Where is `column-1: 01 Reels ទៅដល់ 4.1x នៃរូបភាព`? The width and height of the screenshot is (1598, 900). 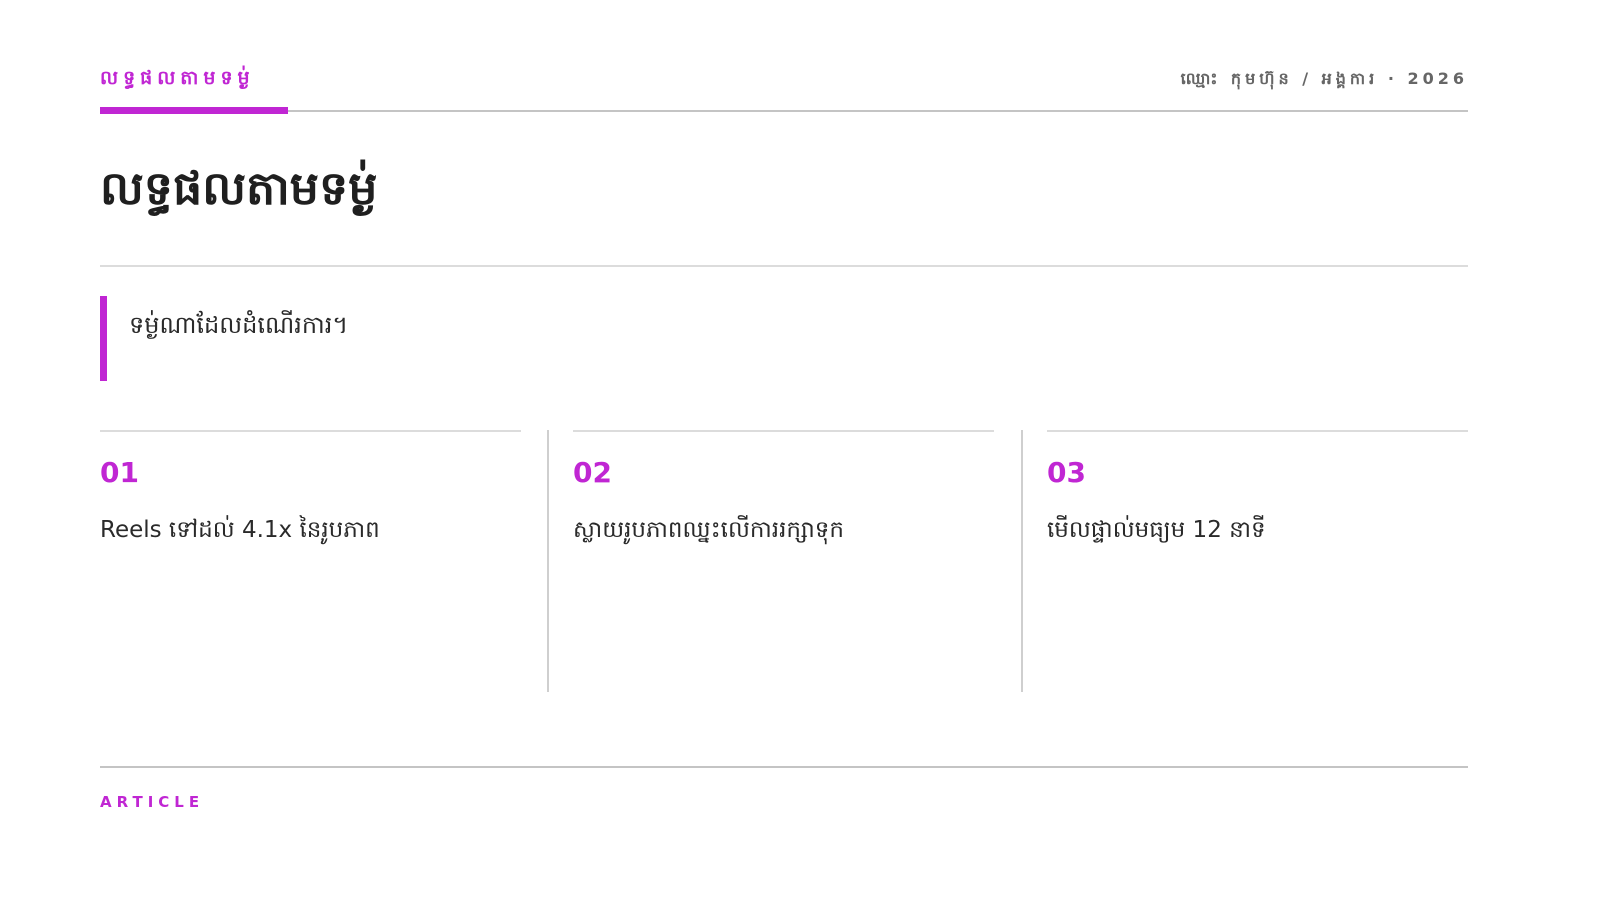 column-1: 01 Reels ទៅដល់ 4.1x នៃរូបភាព is located at coordinates (310, 561).